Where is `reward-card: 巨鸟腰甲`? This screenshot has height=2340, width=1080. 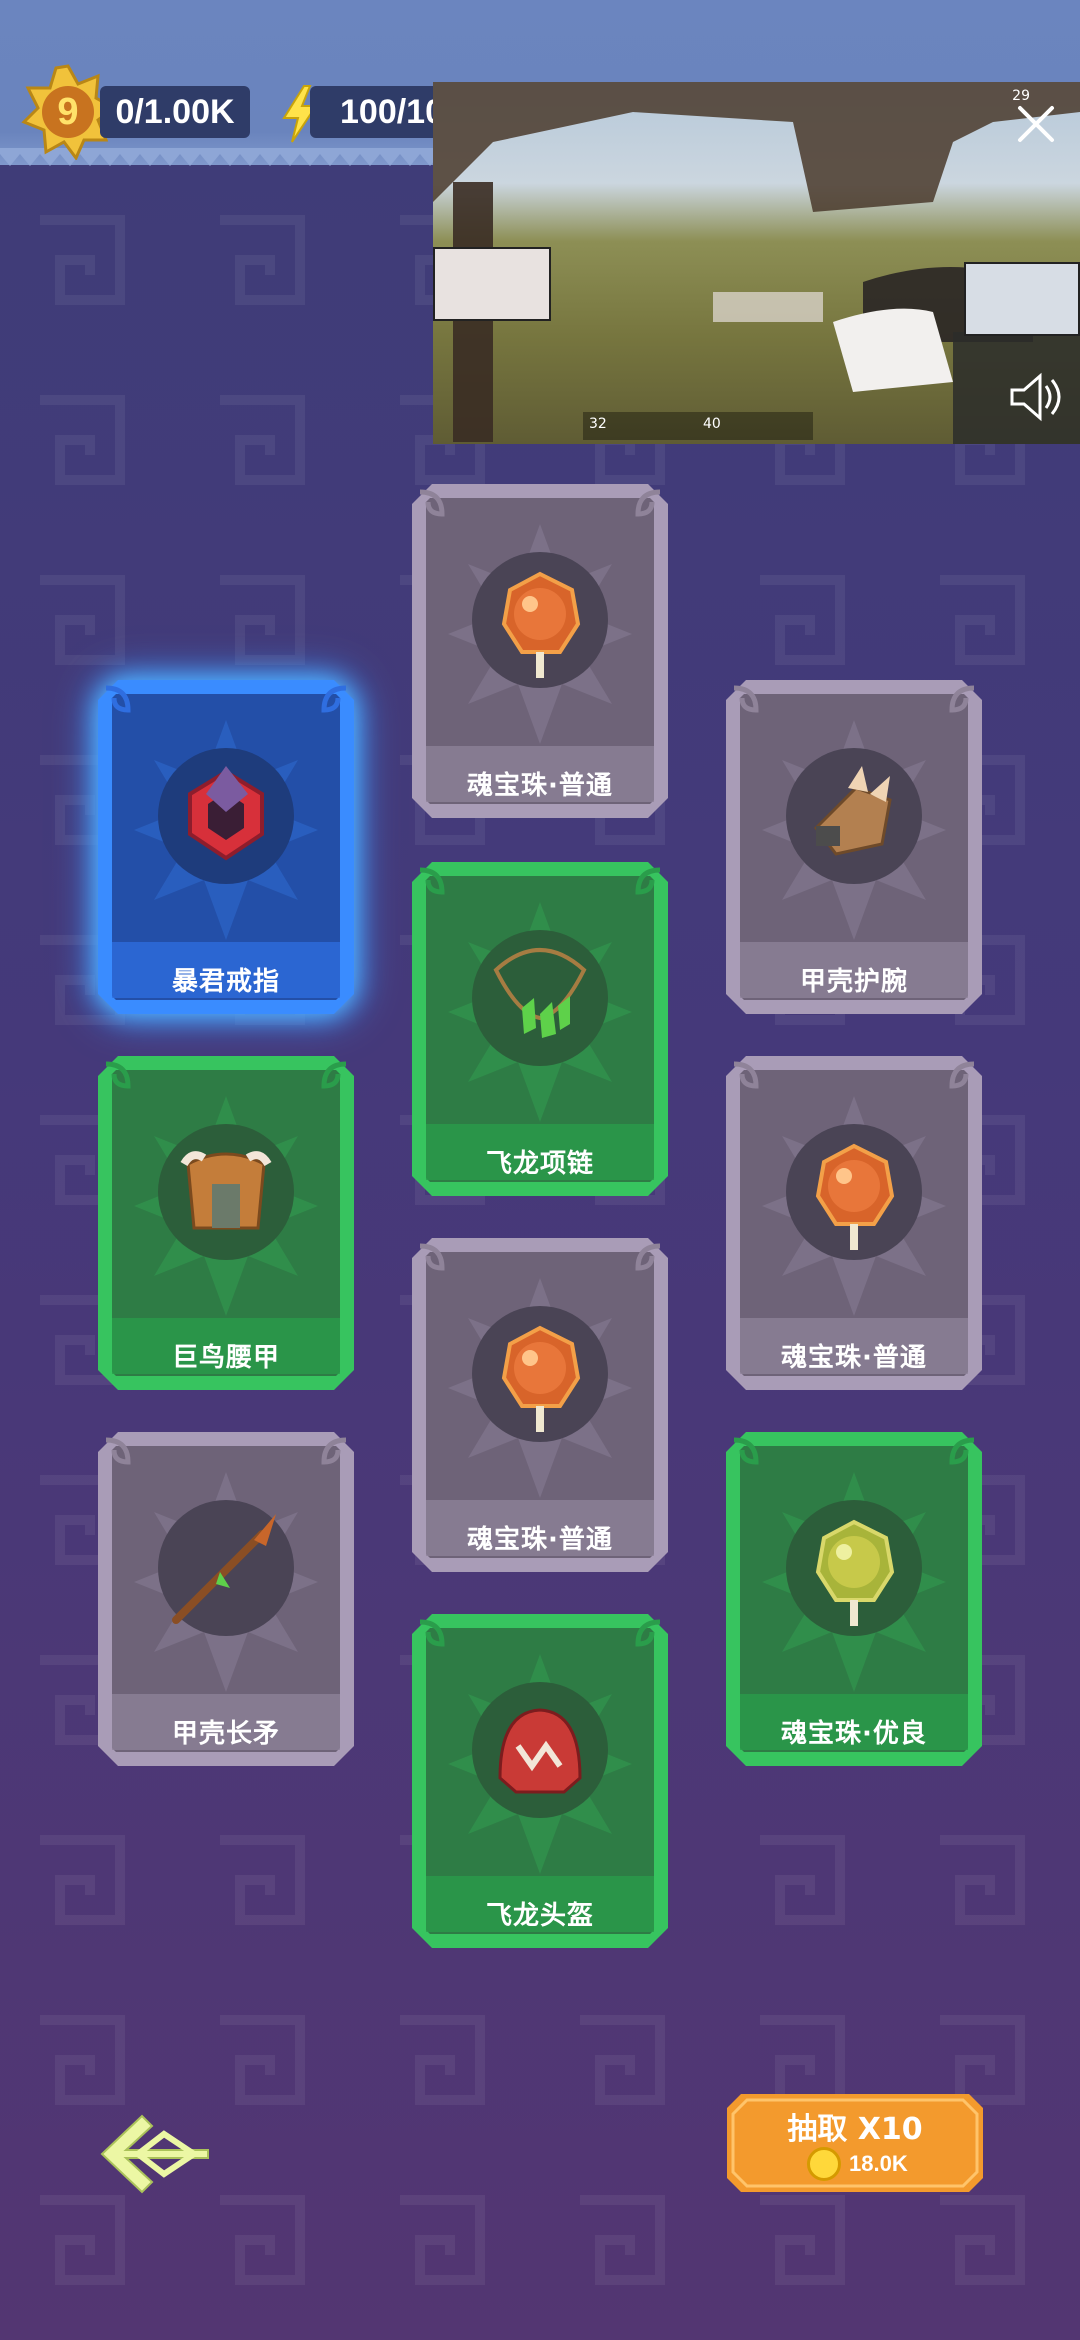 reward-card: 巨鸟腰甲 is located at coordinates (226, 1223).